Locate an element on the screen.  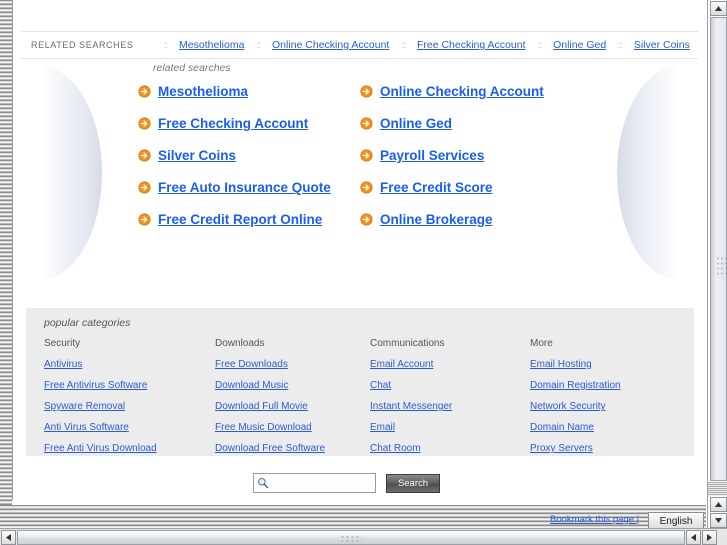
category-link-free-anti-virus-download: Free Anti Virus Download is located at coordinates (129, 448).